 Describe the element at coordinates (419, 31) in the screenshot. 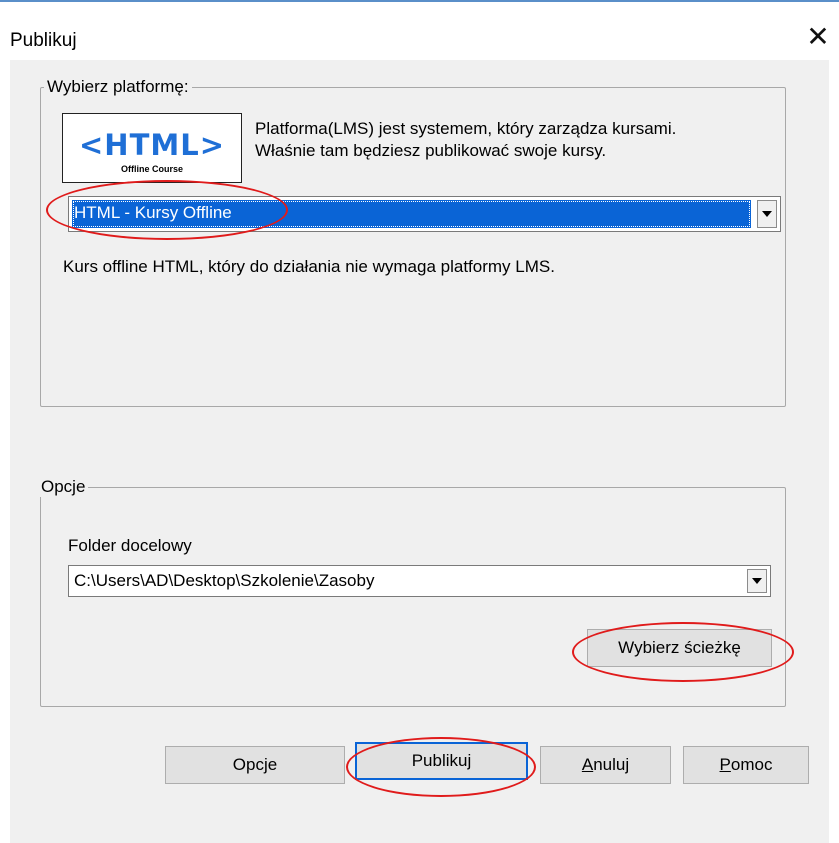

I see `title-bar: Publikuj ✕` at that location.